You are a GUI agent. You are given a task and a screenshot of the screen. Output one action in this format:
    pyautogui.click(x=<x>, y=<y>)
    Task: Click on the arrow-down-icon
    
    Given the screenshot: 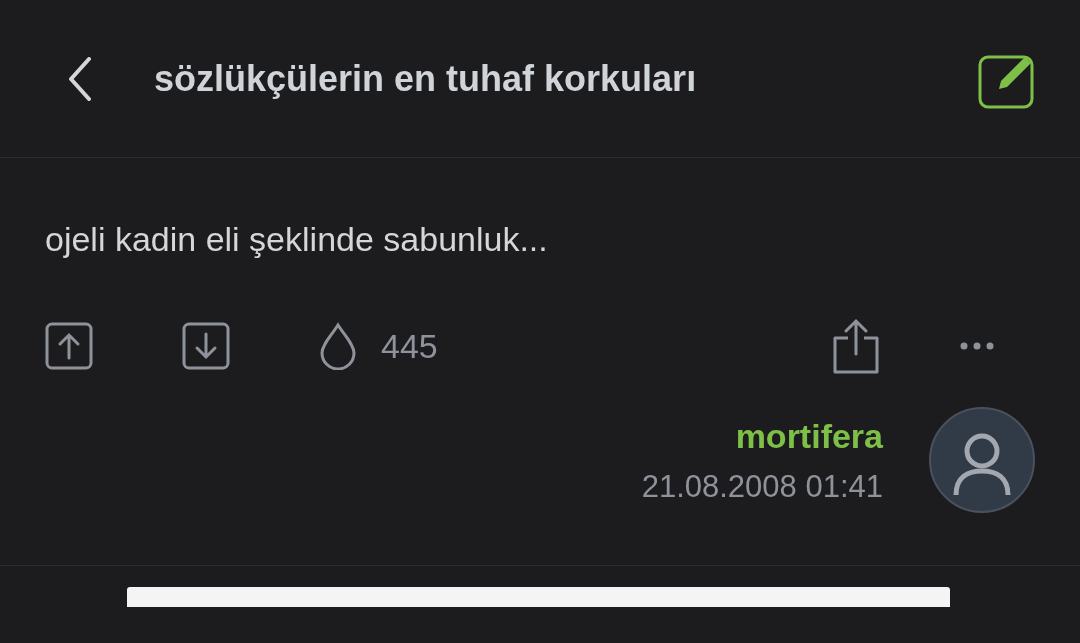 What is the action you would take?
    pyautogui.click(x=206, y=346)
    